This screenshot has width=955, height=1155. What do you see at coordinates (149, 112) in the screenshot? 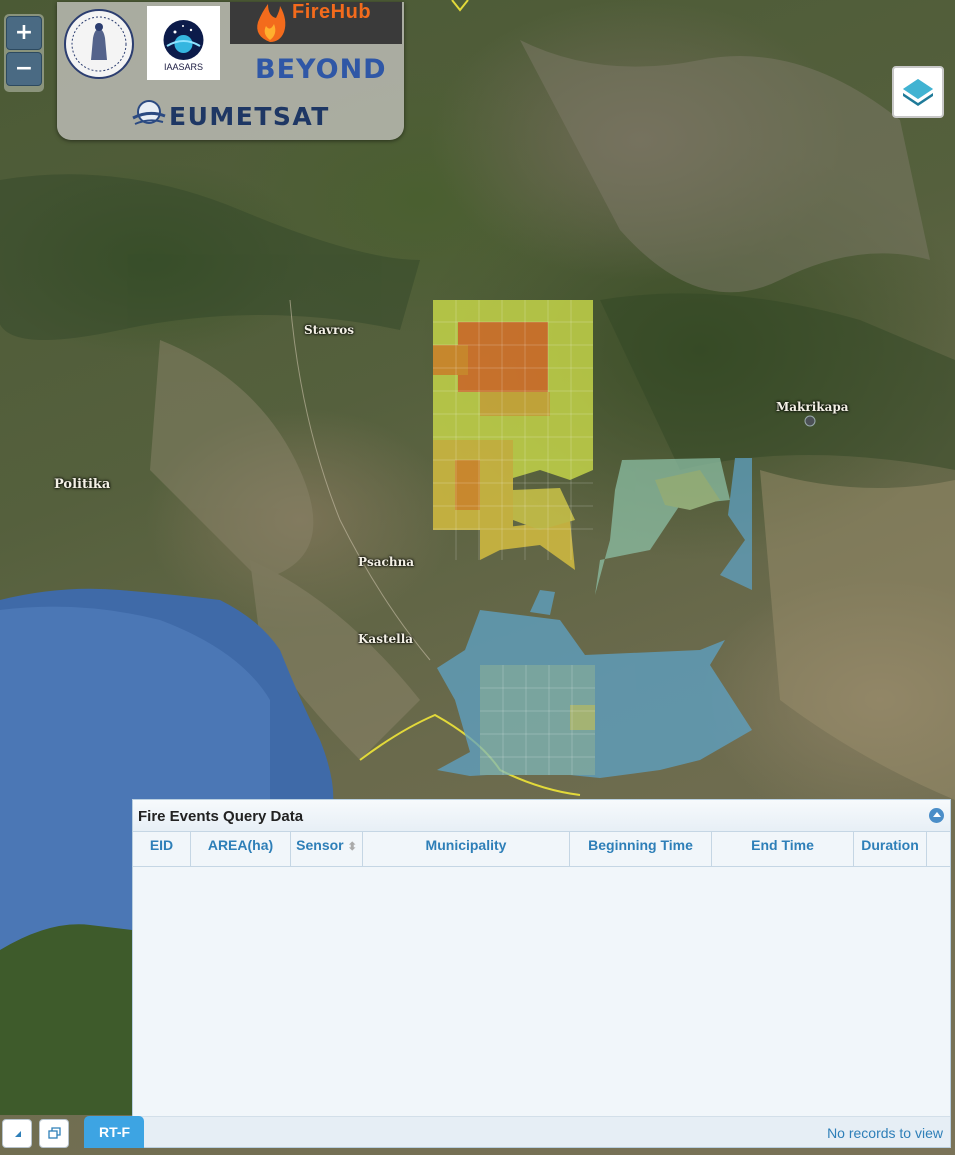
I see `eumetsat-globe-icon` at bounding box center [149, 112].